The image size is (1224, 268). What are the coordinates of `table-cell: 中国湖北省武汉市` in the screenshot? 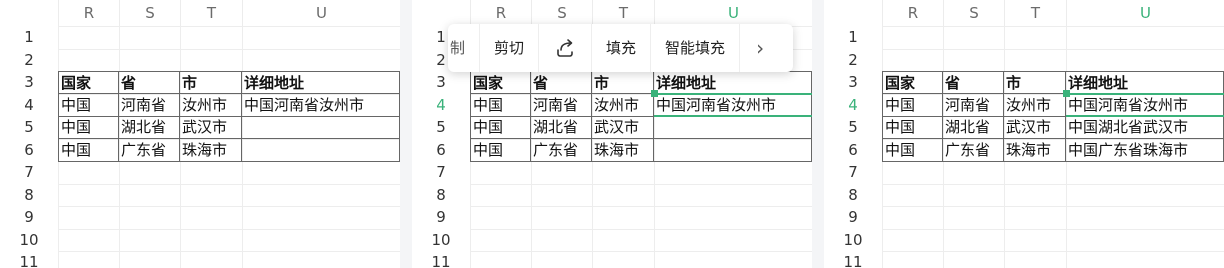 It's located at (1145, 127).